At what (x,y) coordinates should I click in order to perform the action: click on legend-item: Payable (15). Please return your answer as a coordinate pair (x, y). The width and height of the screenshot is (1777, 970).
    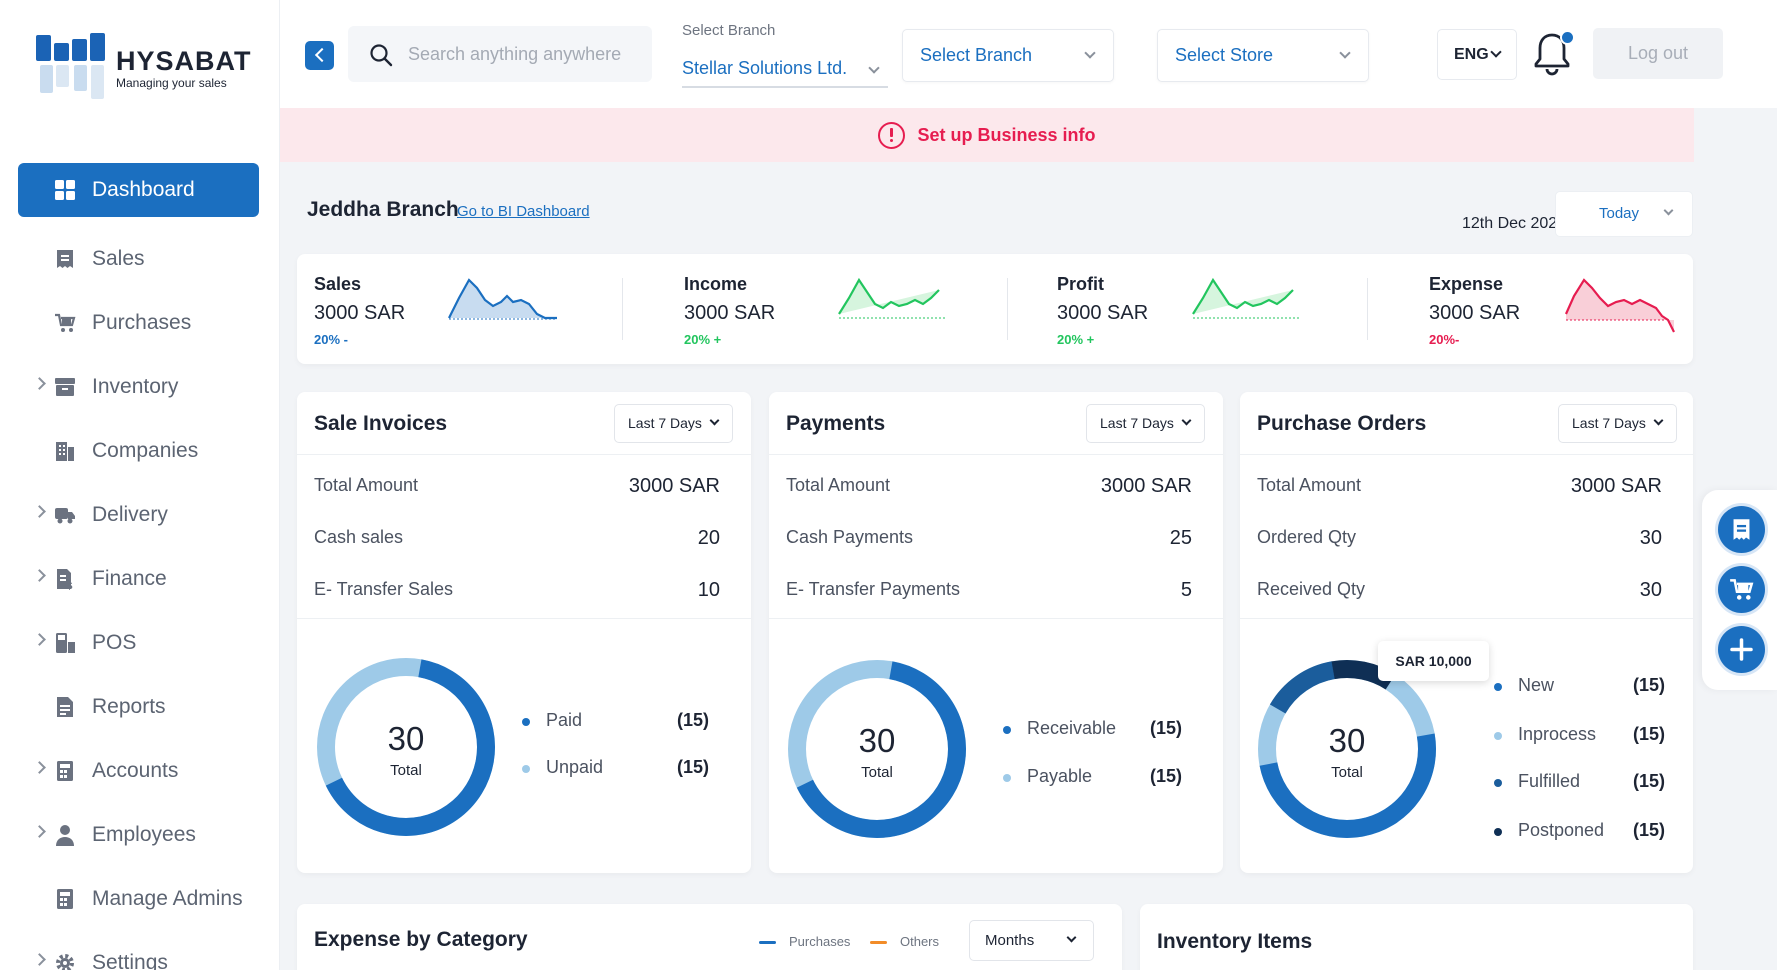
    Looking at the image, I should click on (1092, 778).